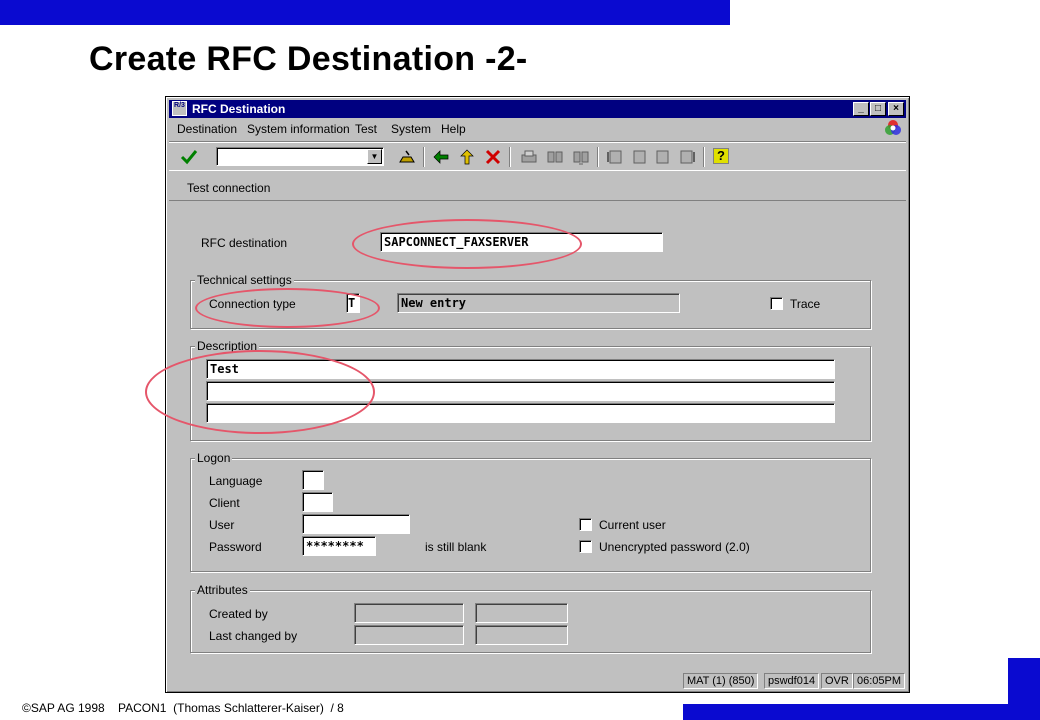 This screenshot has width=1040, height=720. What do you see at coordinates (585, 546) in the screenshot?
I see `unencrypted-password-checkbox` at bounding box center [585, 546].